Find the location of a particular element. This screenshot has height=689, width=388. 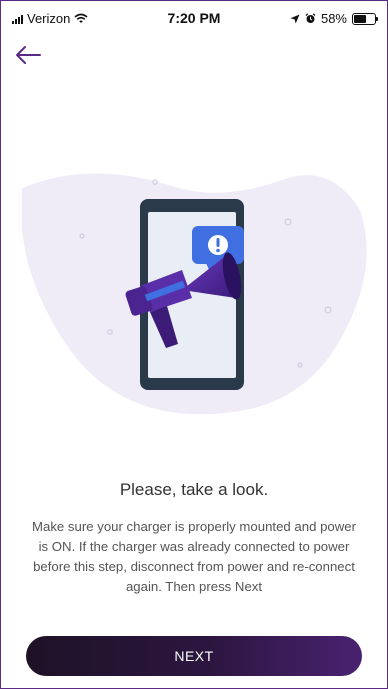

status-bar: Verizon 7:20 PM 58% is located at coordinates (194, 17).